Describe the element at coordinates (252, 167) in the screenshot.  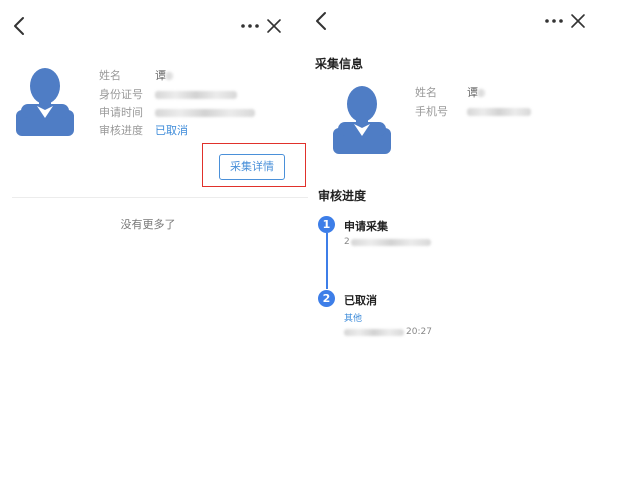
I see `collect-detail-button: 采集详情` at that location.